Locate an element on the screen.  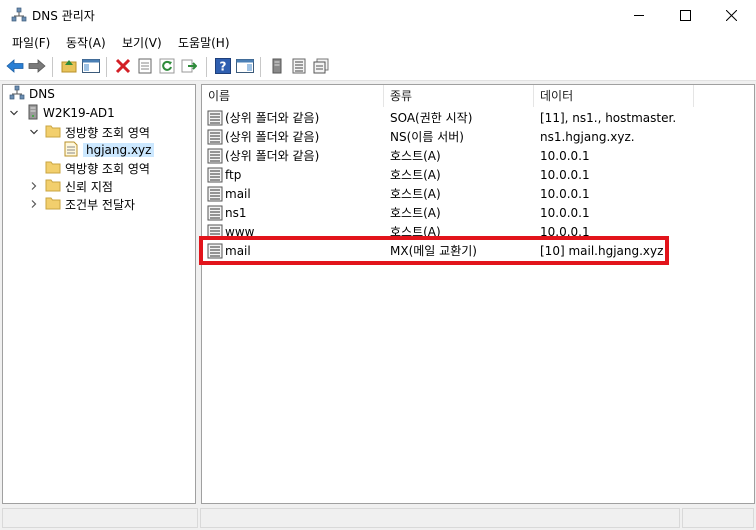
tree-item-forward-lookup-zones: 정방향 조회 영역 is located at coordinates (97, 132).